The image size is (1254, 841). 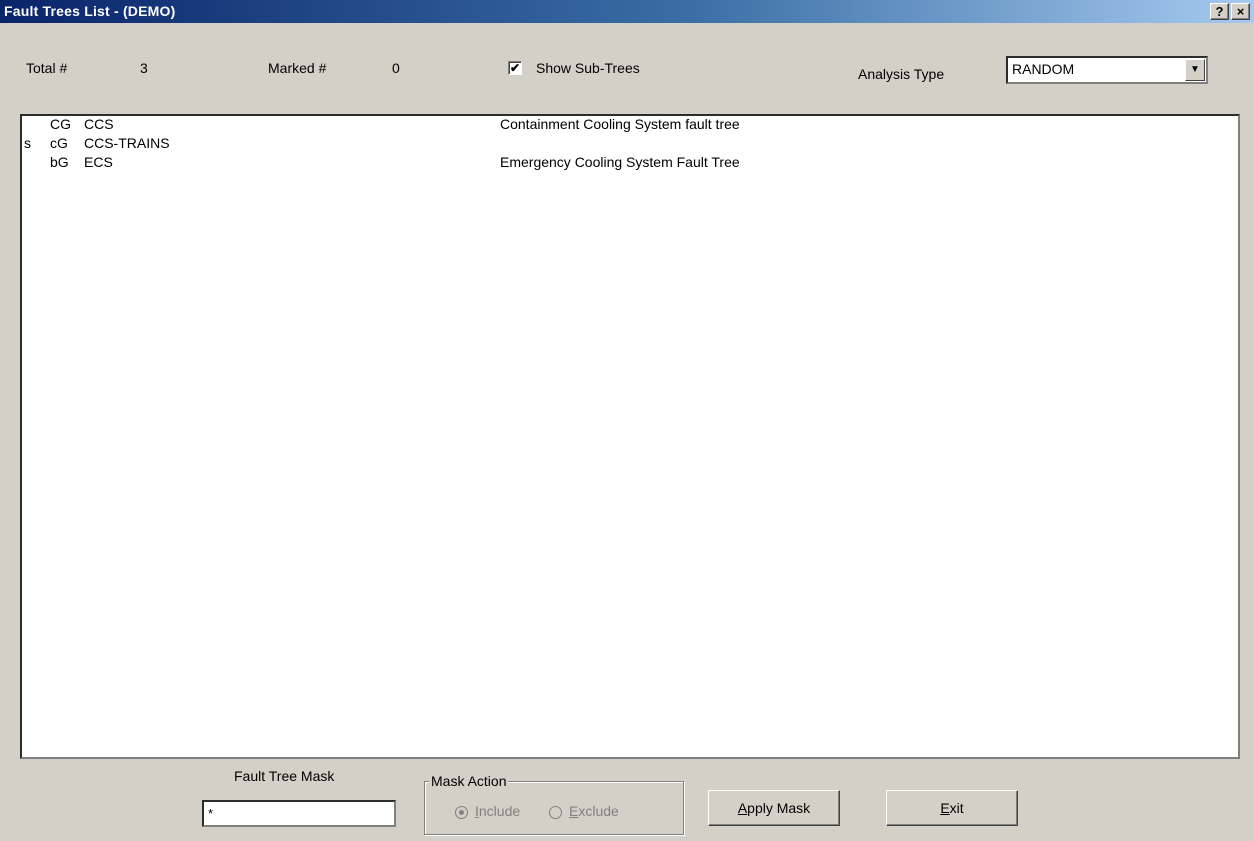 What do you see at coordinates (901, 74) in the screenshot?
I see `analysis-type-label: Analysis Type` at bounding box center [901, 74].